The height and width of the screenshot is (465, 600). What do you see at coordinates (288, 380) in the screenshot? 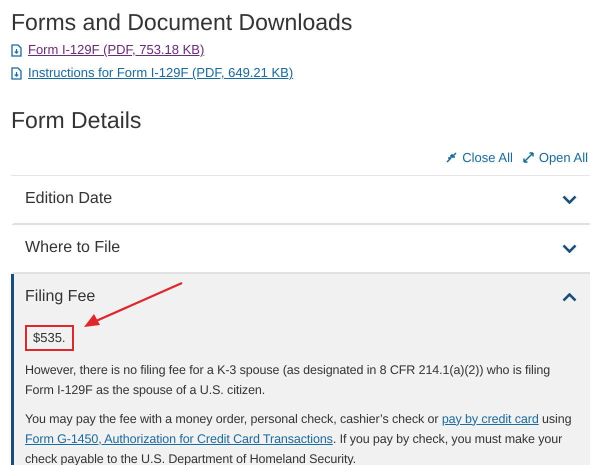
I see `paragraph: However, there is no filing fee for a K-3 spouse (as designated in 8 CFR 214.1(a)(2)) who is filing Form I-129F as the spouse of a U.S. citizen.` at bounding box center [288, 380].